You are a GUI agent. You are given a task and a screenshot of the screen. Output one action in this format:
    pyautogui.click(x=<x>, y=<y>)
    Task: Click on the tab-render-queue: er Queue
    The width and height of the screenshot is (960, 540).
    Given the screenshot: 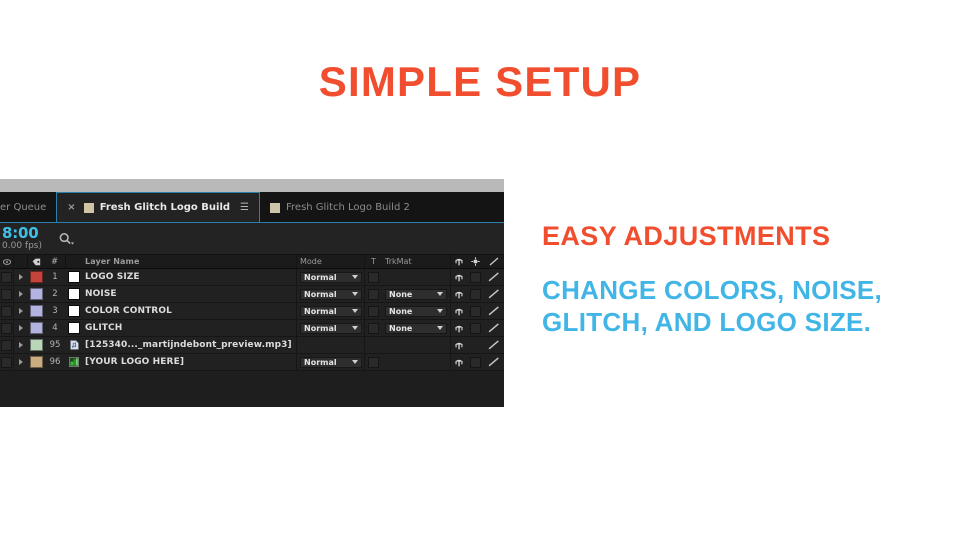 What is the action you would take?
    pyautogui.click(x=28, y=207)
    